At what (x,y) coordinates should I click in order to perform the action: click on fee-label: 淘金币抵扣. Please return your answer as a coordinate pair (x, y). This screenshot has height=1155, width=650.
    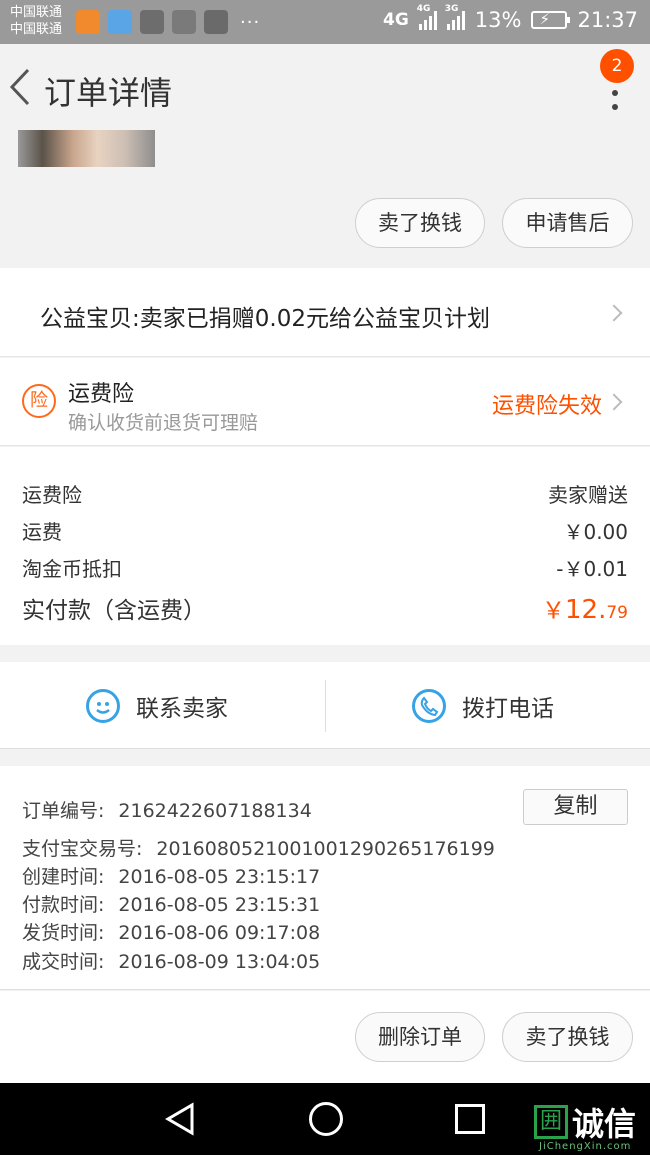
    Looking at the image, I should click on (72, 569).